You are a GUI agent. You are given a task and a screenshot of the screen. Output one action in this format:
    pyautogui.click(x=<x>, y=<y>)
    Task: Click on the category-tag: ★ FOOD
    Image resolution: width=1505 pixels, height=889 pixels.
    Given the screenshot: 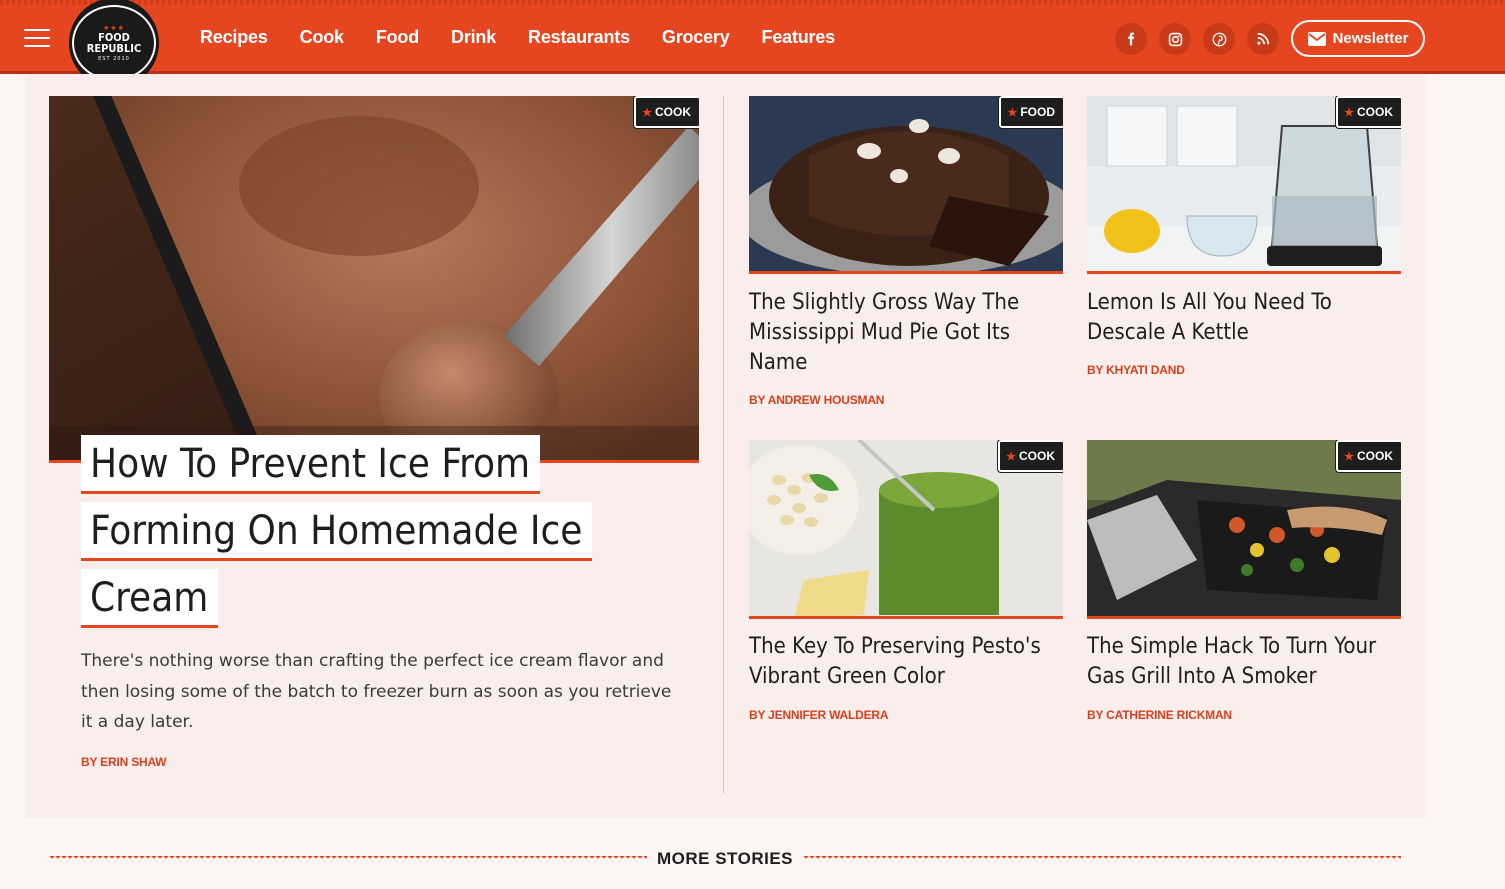 What is the action you would take?
    pyautogui.click(x=1030, y=112)
    